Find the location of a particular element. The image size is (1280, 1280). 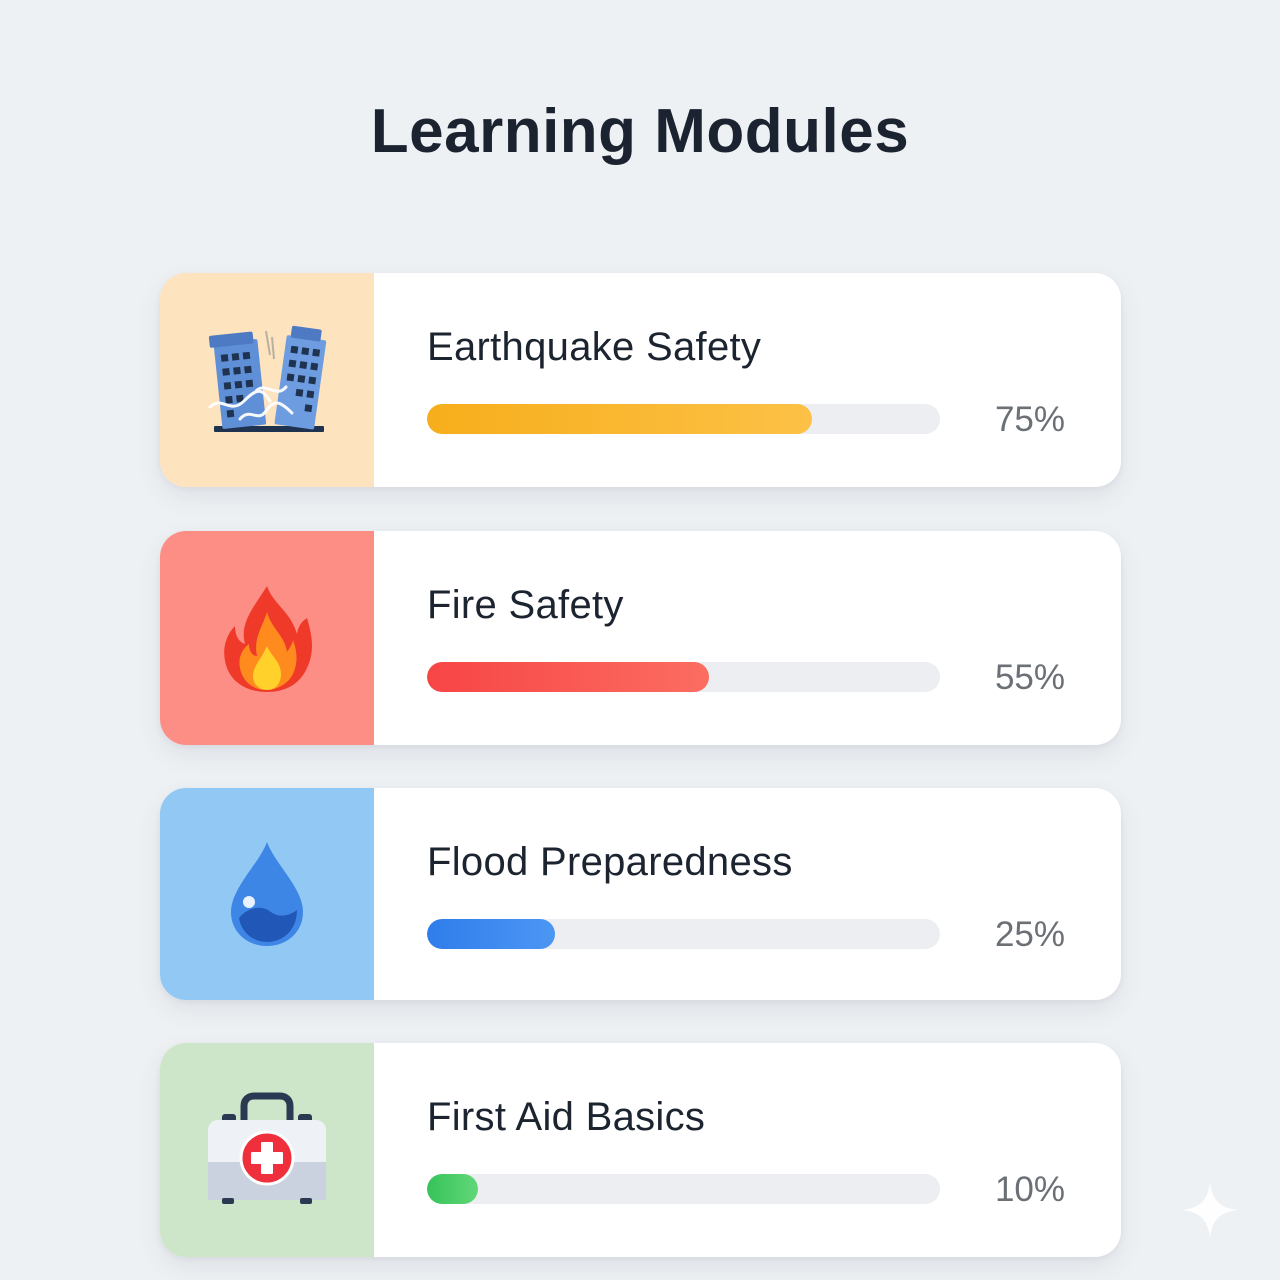

module-card-earthquake-safety: Earthquake Safety 75% is located at coordinates (640, 380).